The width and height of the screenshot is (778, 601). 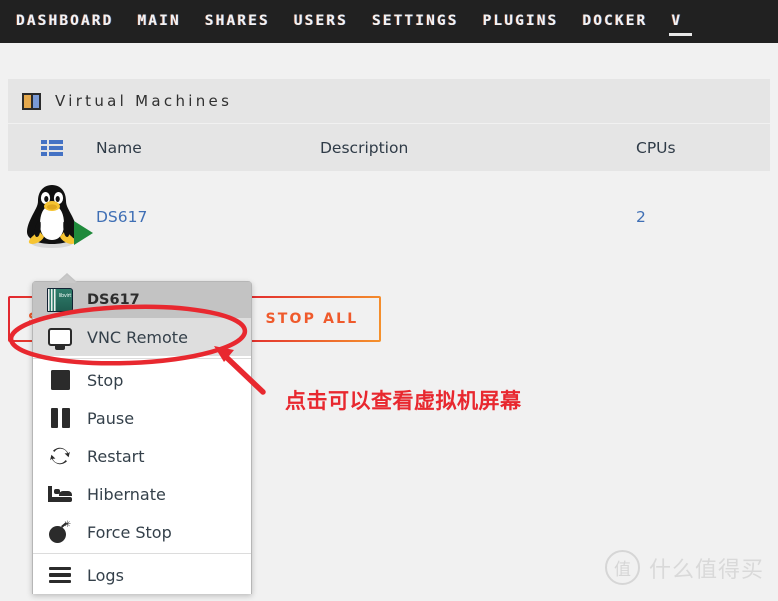 What do you see at coordinates (142, 358) in the screenshot?
I see `menu-separator-top` at bounding box center [142, 358].